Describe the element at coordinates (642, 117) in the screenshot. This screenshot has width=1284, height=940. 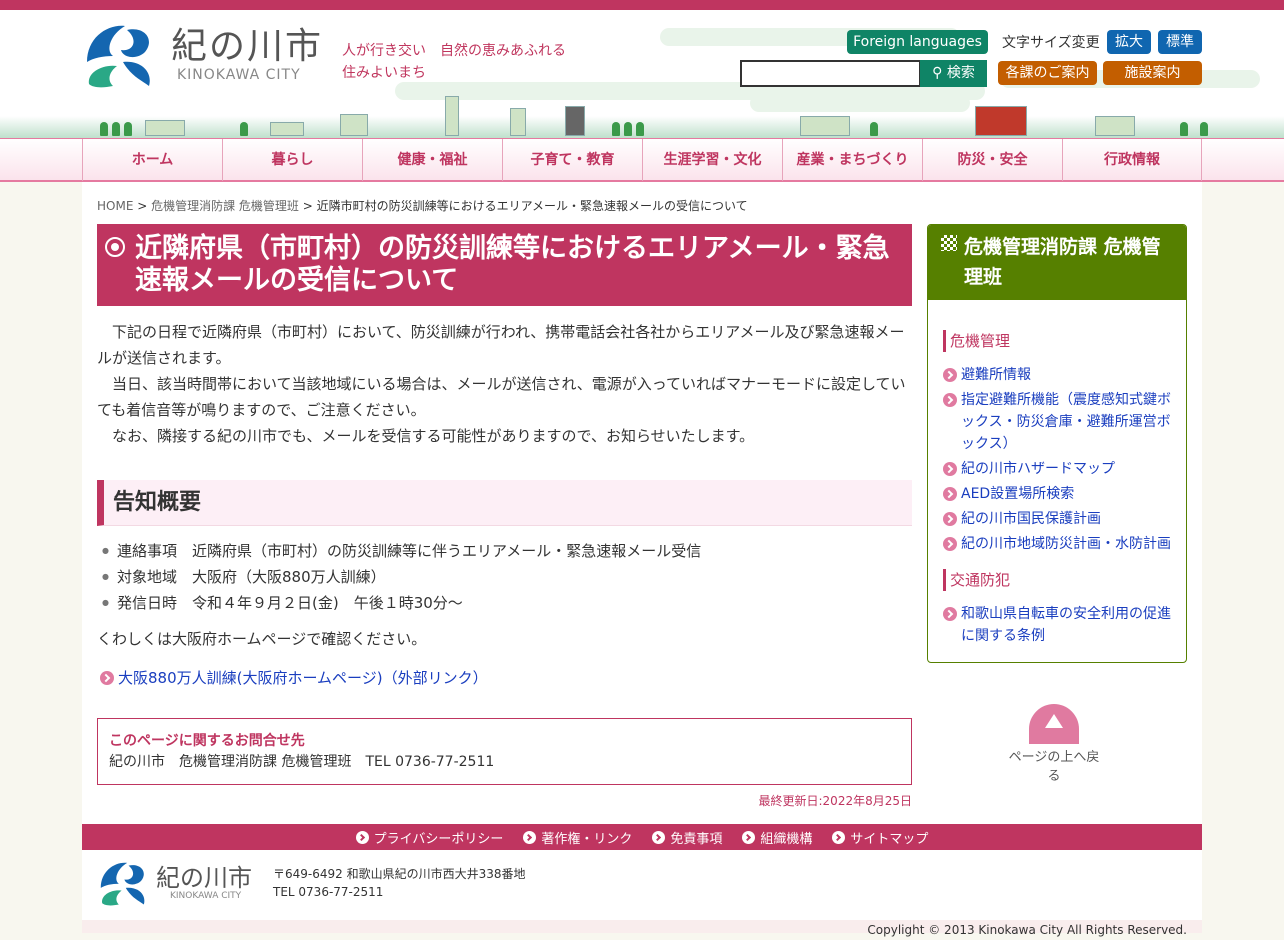
I see `cityscape-illustration` at that location.